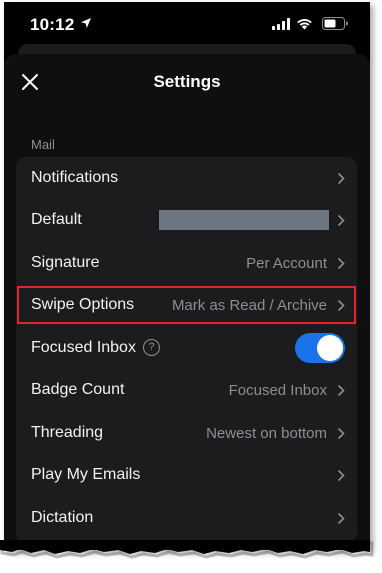  Describe the element at coordinates (75, 177) in the screenshot. I see `row-label: Notifications` at that location.